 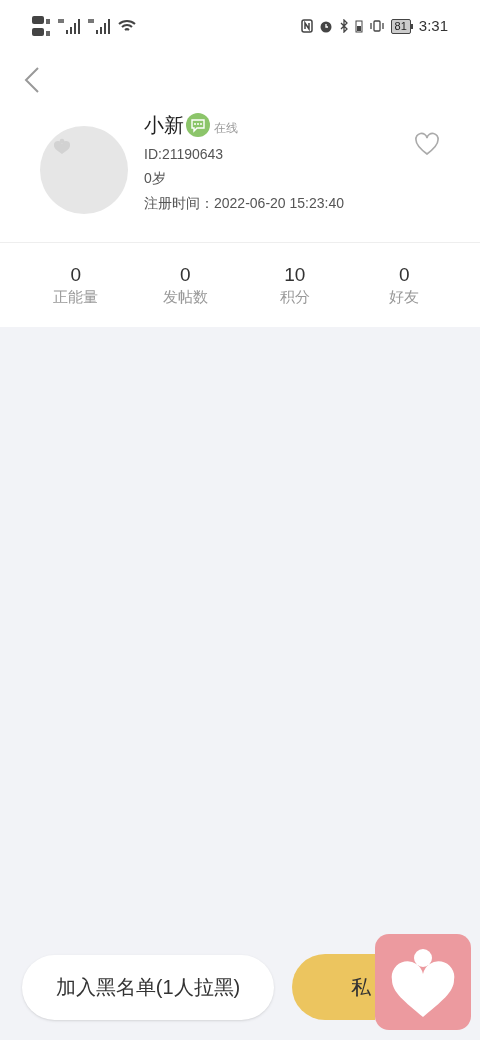 I want to click on stat-value: 10, so click(x=295, y=275).